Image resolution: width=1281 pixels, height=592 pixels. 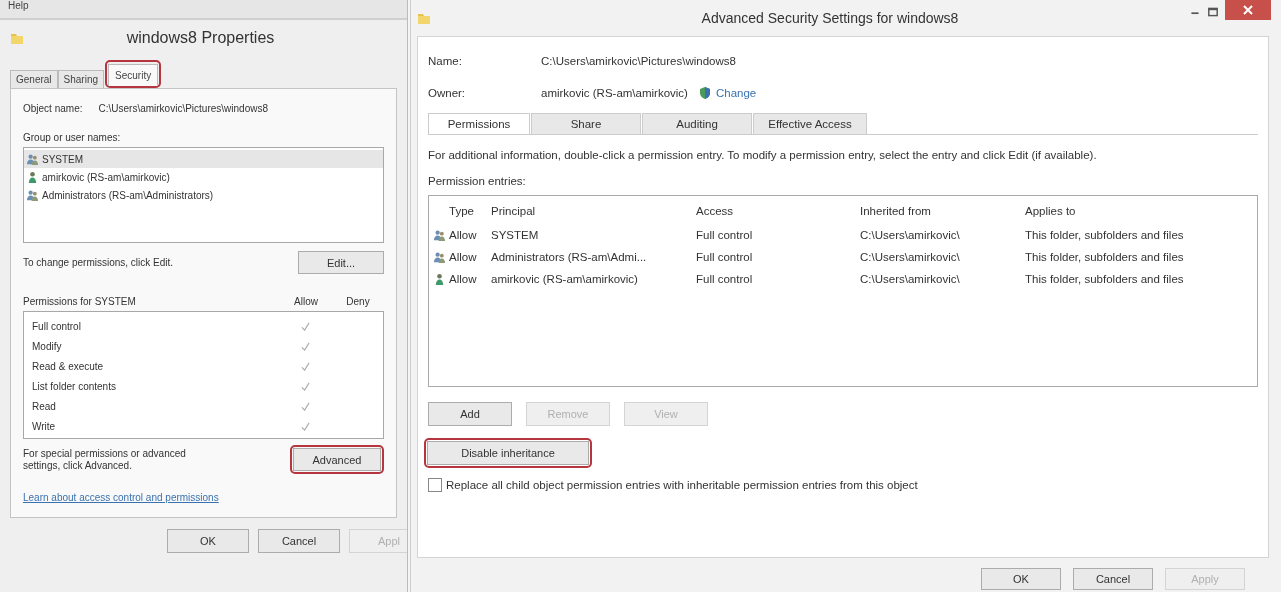 What do you see at coordinates (105, 459) in the screenshot?
I see `advanced-hint: For special permissions or advanced settings, click Advanced.` at bounding box center [105, 459].